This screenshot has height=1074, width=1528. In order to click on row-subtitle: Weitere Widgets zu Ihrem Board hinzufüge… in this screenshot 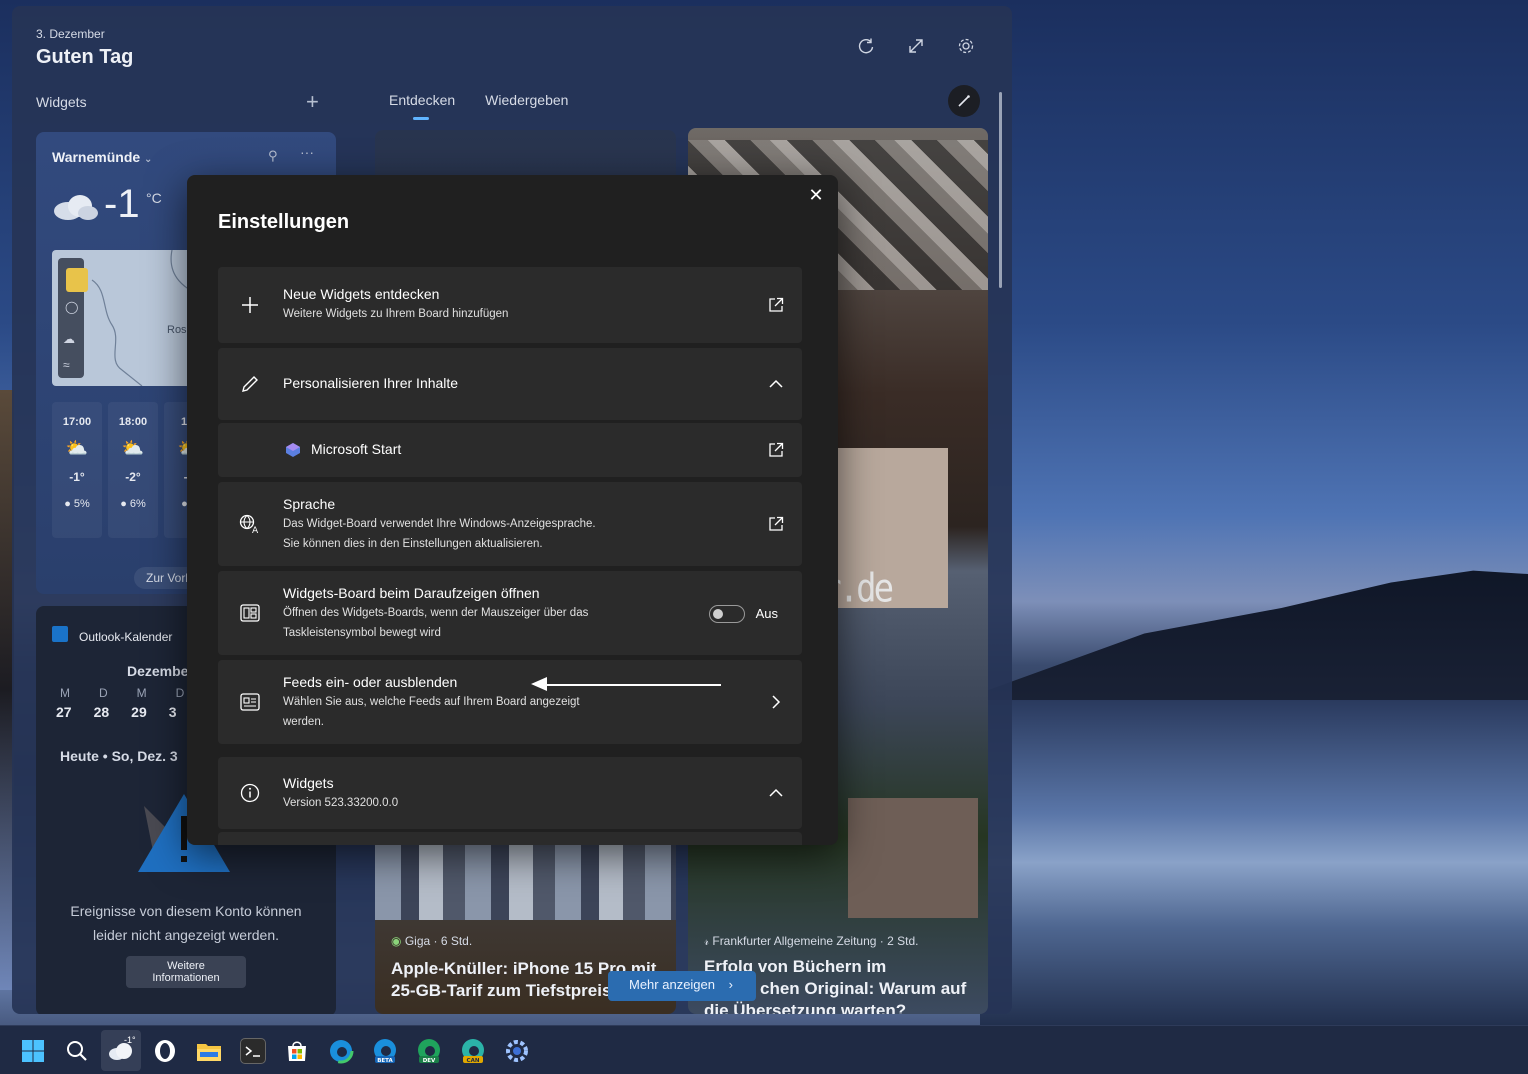, I will do `click(396, 314)`.